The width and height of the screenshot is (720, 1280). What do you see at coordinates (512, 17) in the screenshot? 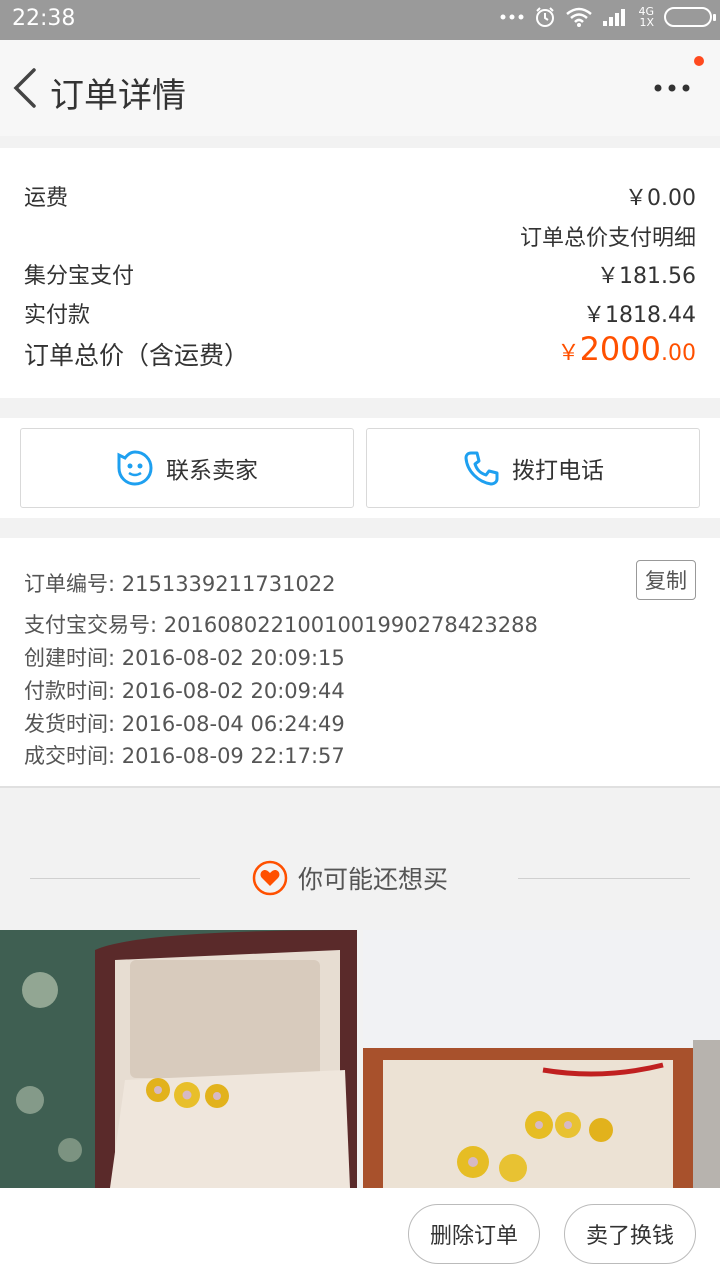
I see `more-dots-icon` at bounding box center [512, 17].